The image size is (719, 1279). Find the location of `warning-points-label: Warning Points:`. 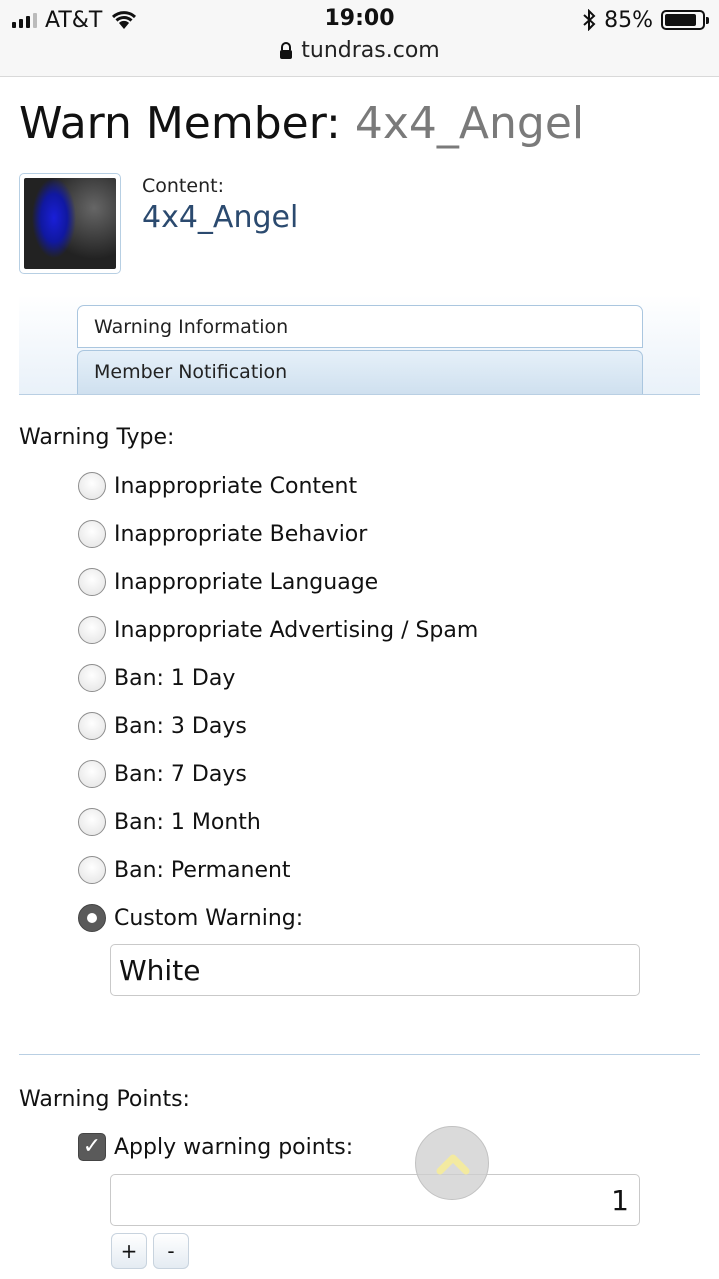

warning-points-label: Warning Points: is located at coordinates (104, 1099).